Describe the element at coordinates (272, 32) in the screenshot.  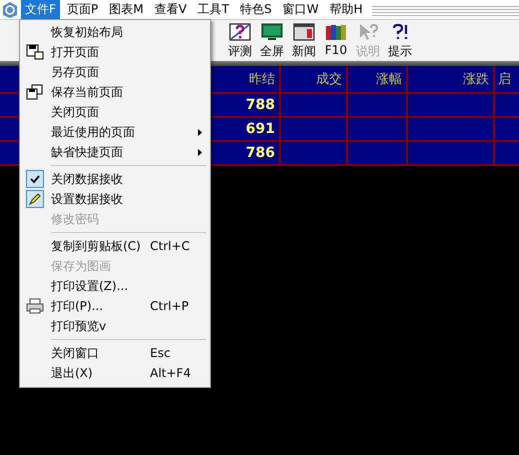
I see `monitor-icon` at that location.